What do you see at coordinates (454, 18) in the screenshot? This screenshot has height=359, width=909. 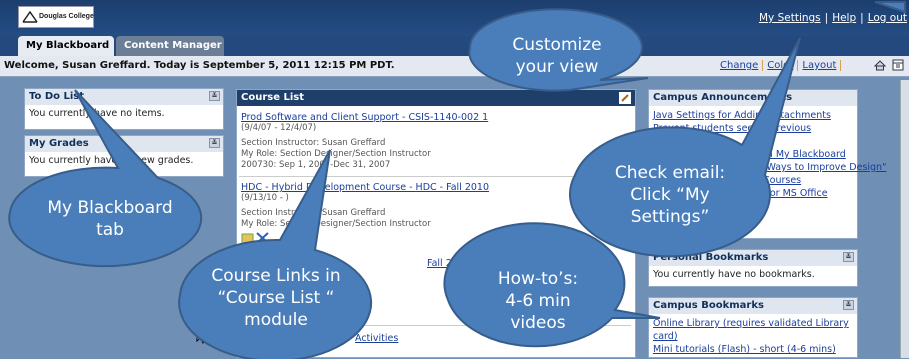 I see `top-bar: Douglas College My Settings | Help | Log out` at bounding box center [454, 18].